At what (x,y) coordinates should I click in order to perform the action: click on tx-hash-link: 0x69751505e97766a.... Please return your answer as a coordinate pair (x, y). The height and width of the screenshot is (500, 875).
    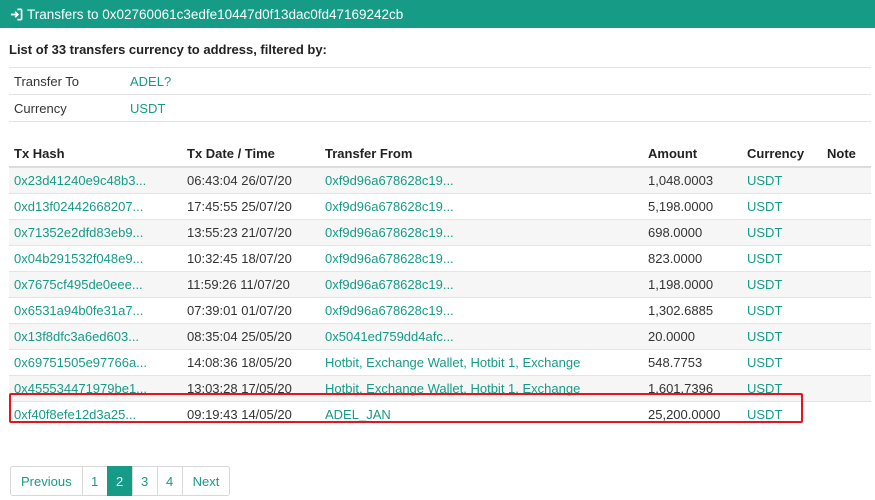
    Looking at the image, I should click on (80, 362).